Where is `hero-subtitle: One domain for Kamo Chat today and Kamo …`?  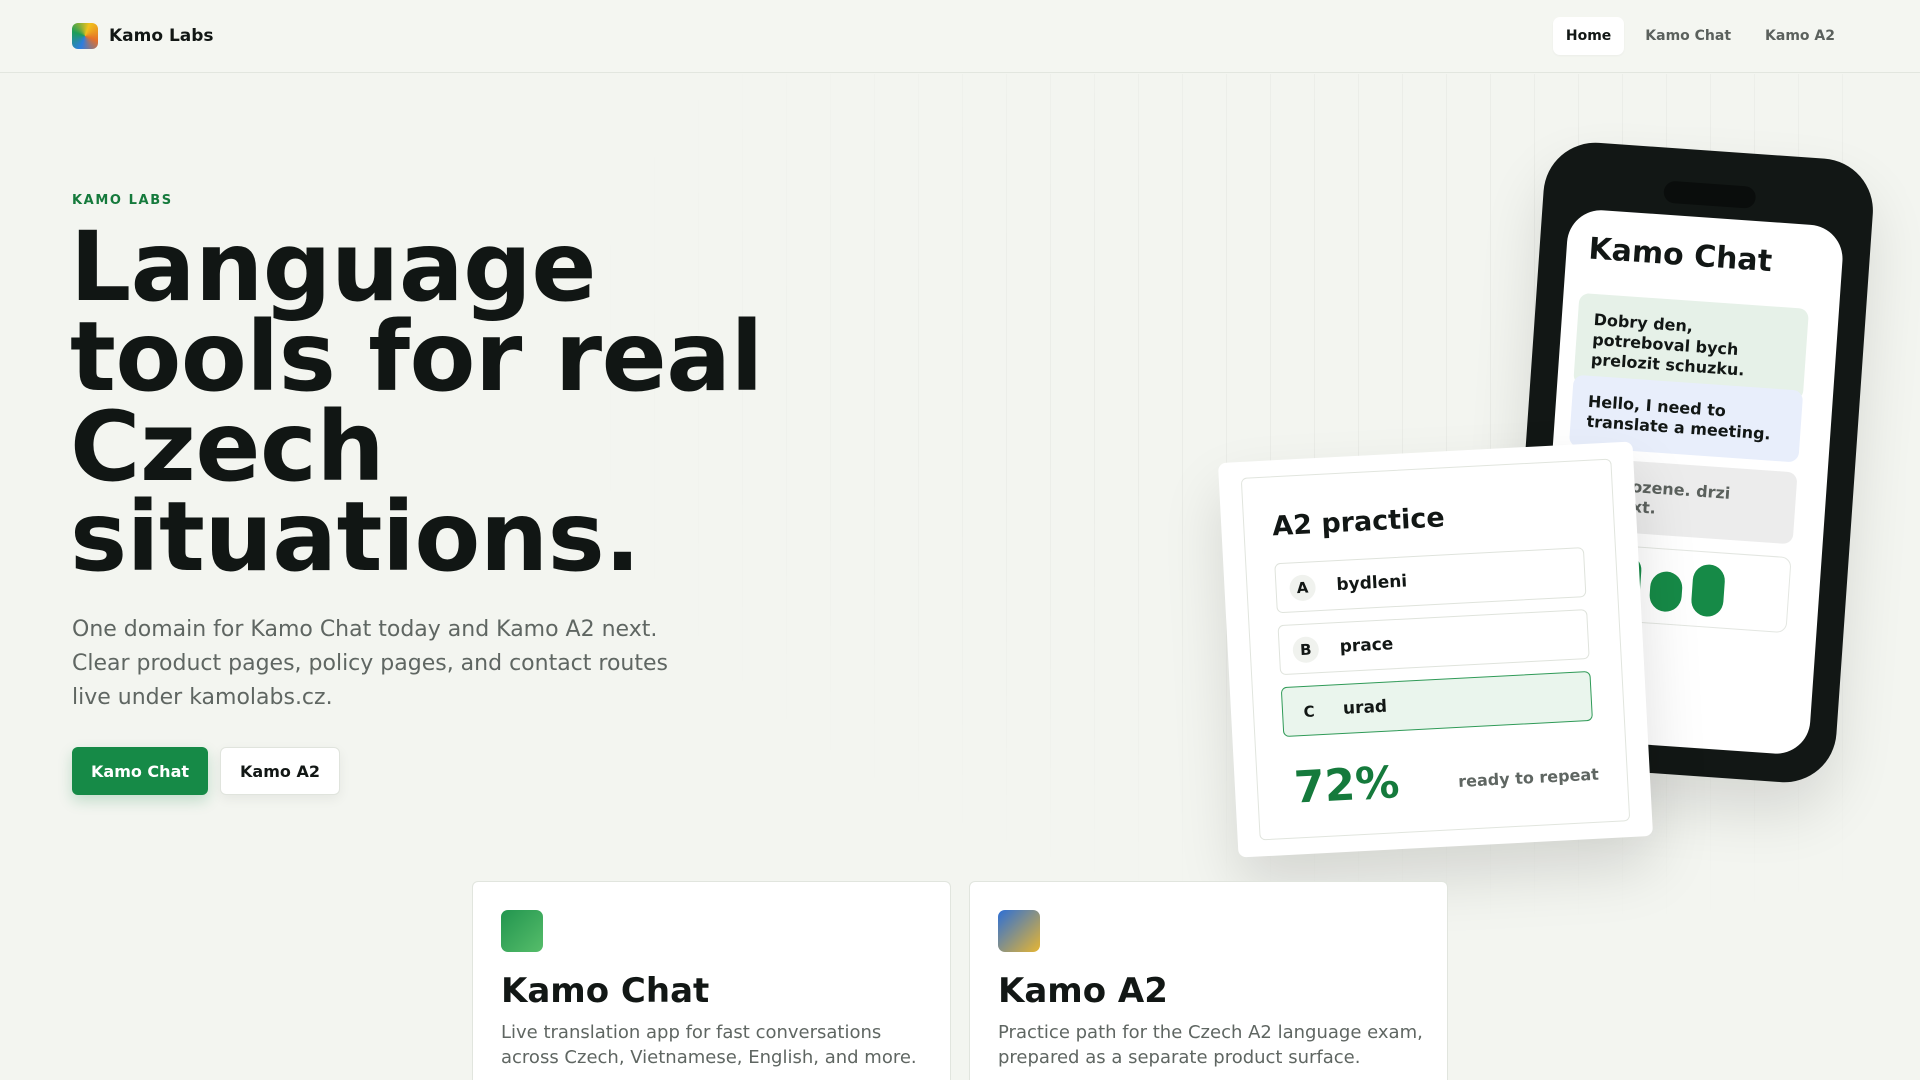
hero-subtitle: One domain for Kamo Chat today and Kamo … is located at coordinates (370, 663).